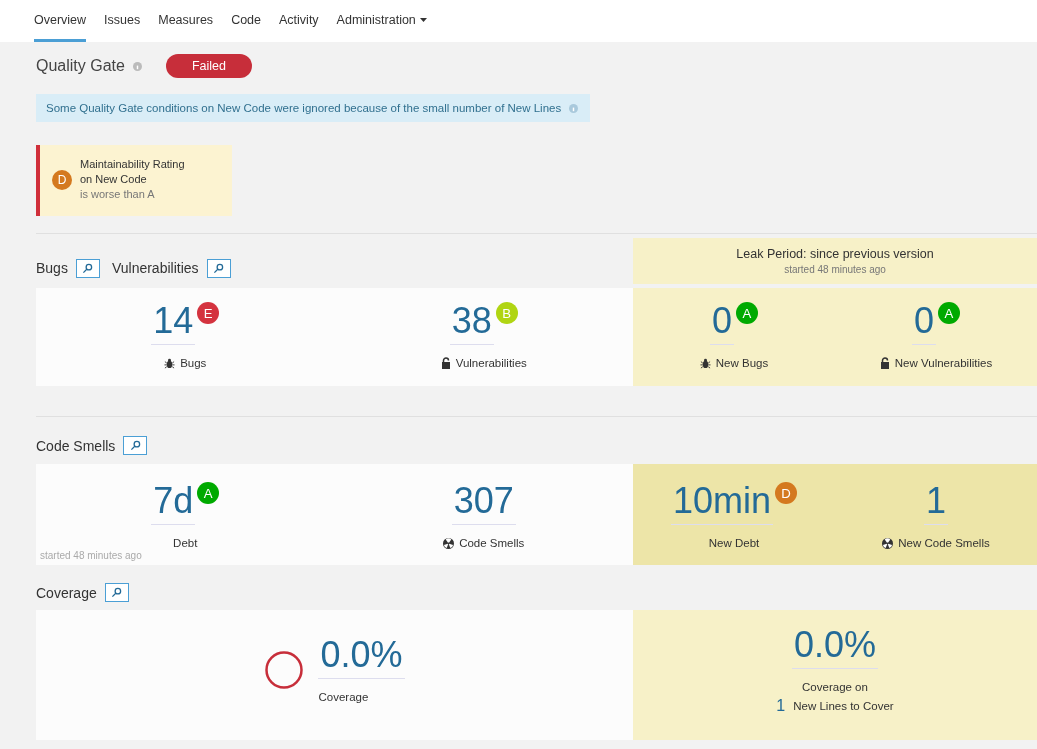 The width and height of the screenshot is (1037, 749). What do you see at coordinates (246, 27) in the screenshot?
I see `nav-tab: Code` at bounding box center [246, 27].